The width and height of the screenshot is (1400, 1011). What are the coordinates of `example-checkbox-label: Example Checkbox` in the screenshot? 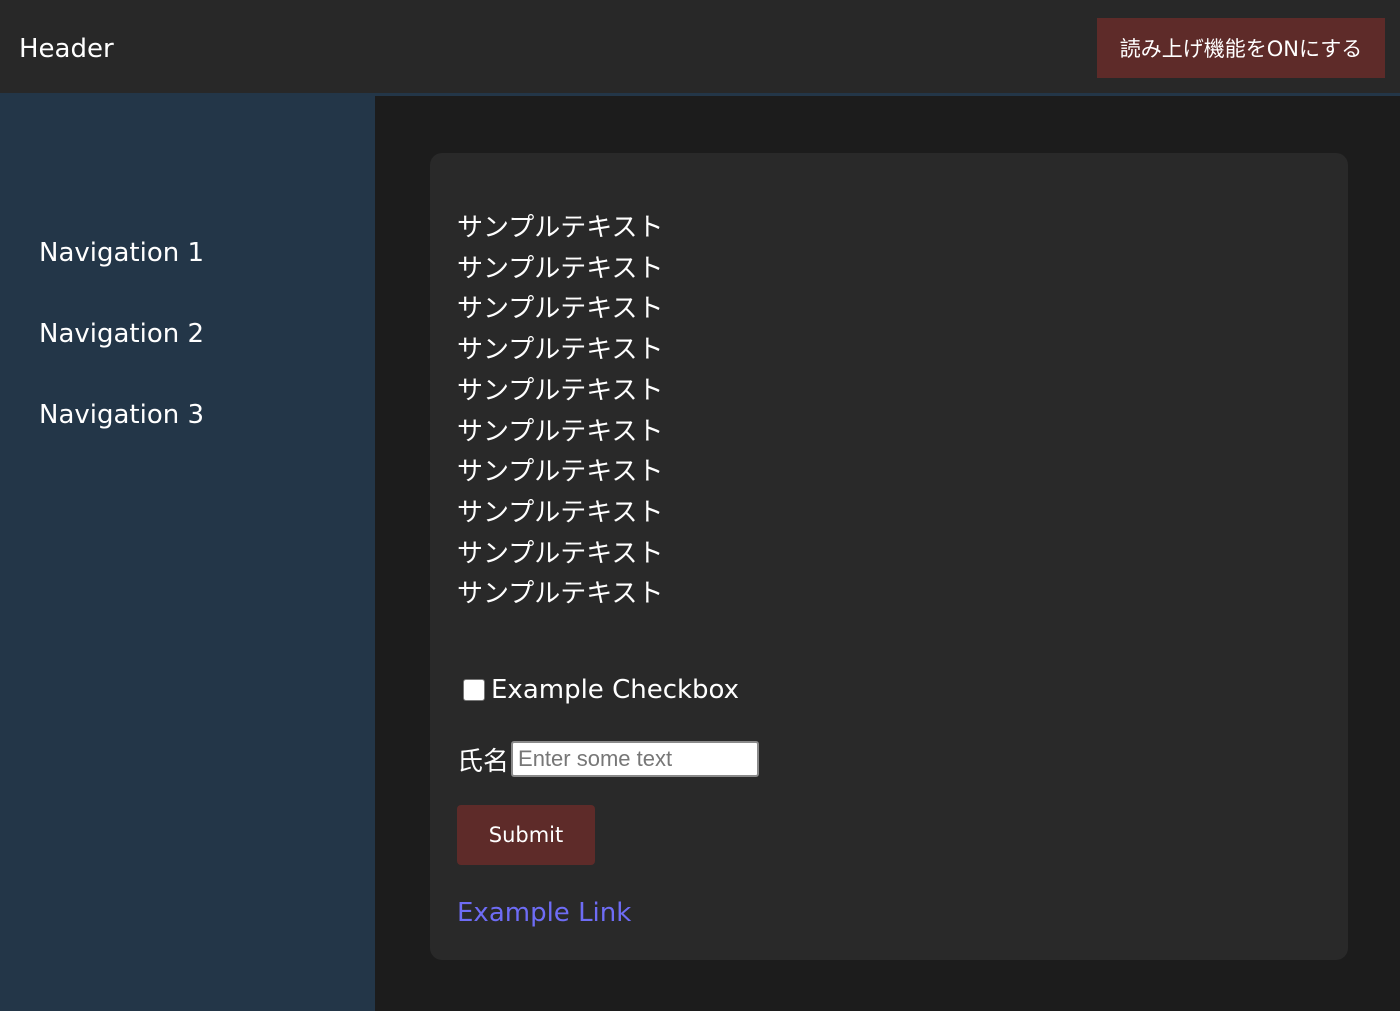 It's located at (615, 690).